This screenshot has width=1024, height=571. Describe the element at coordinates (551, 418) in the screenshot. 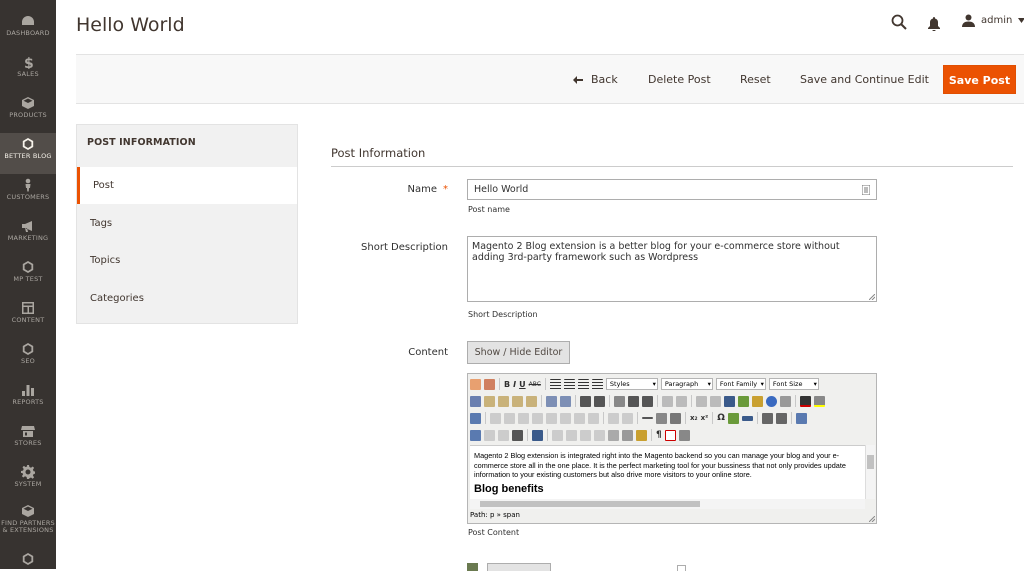

I see `delete-row-icon` at that location.